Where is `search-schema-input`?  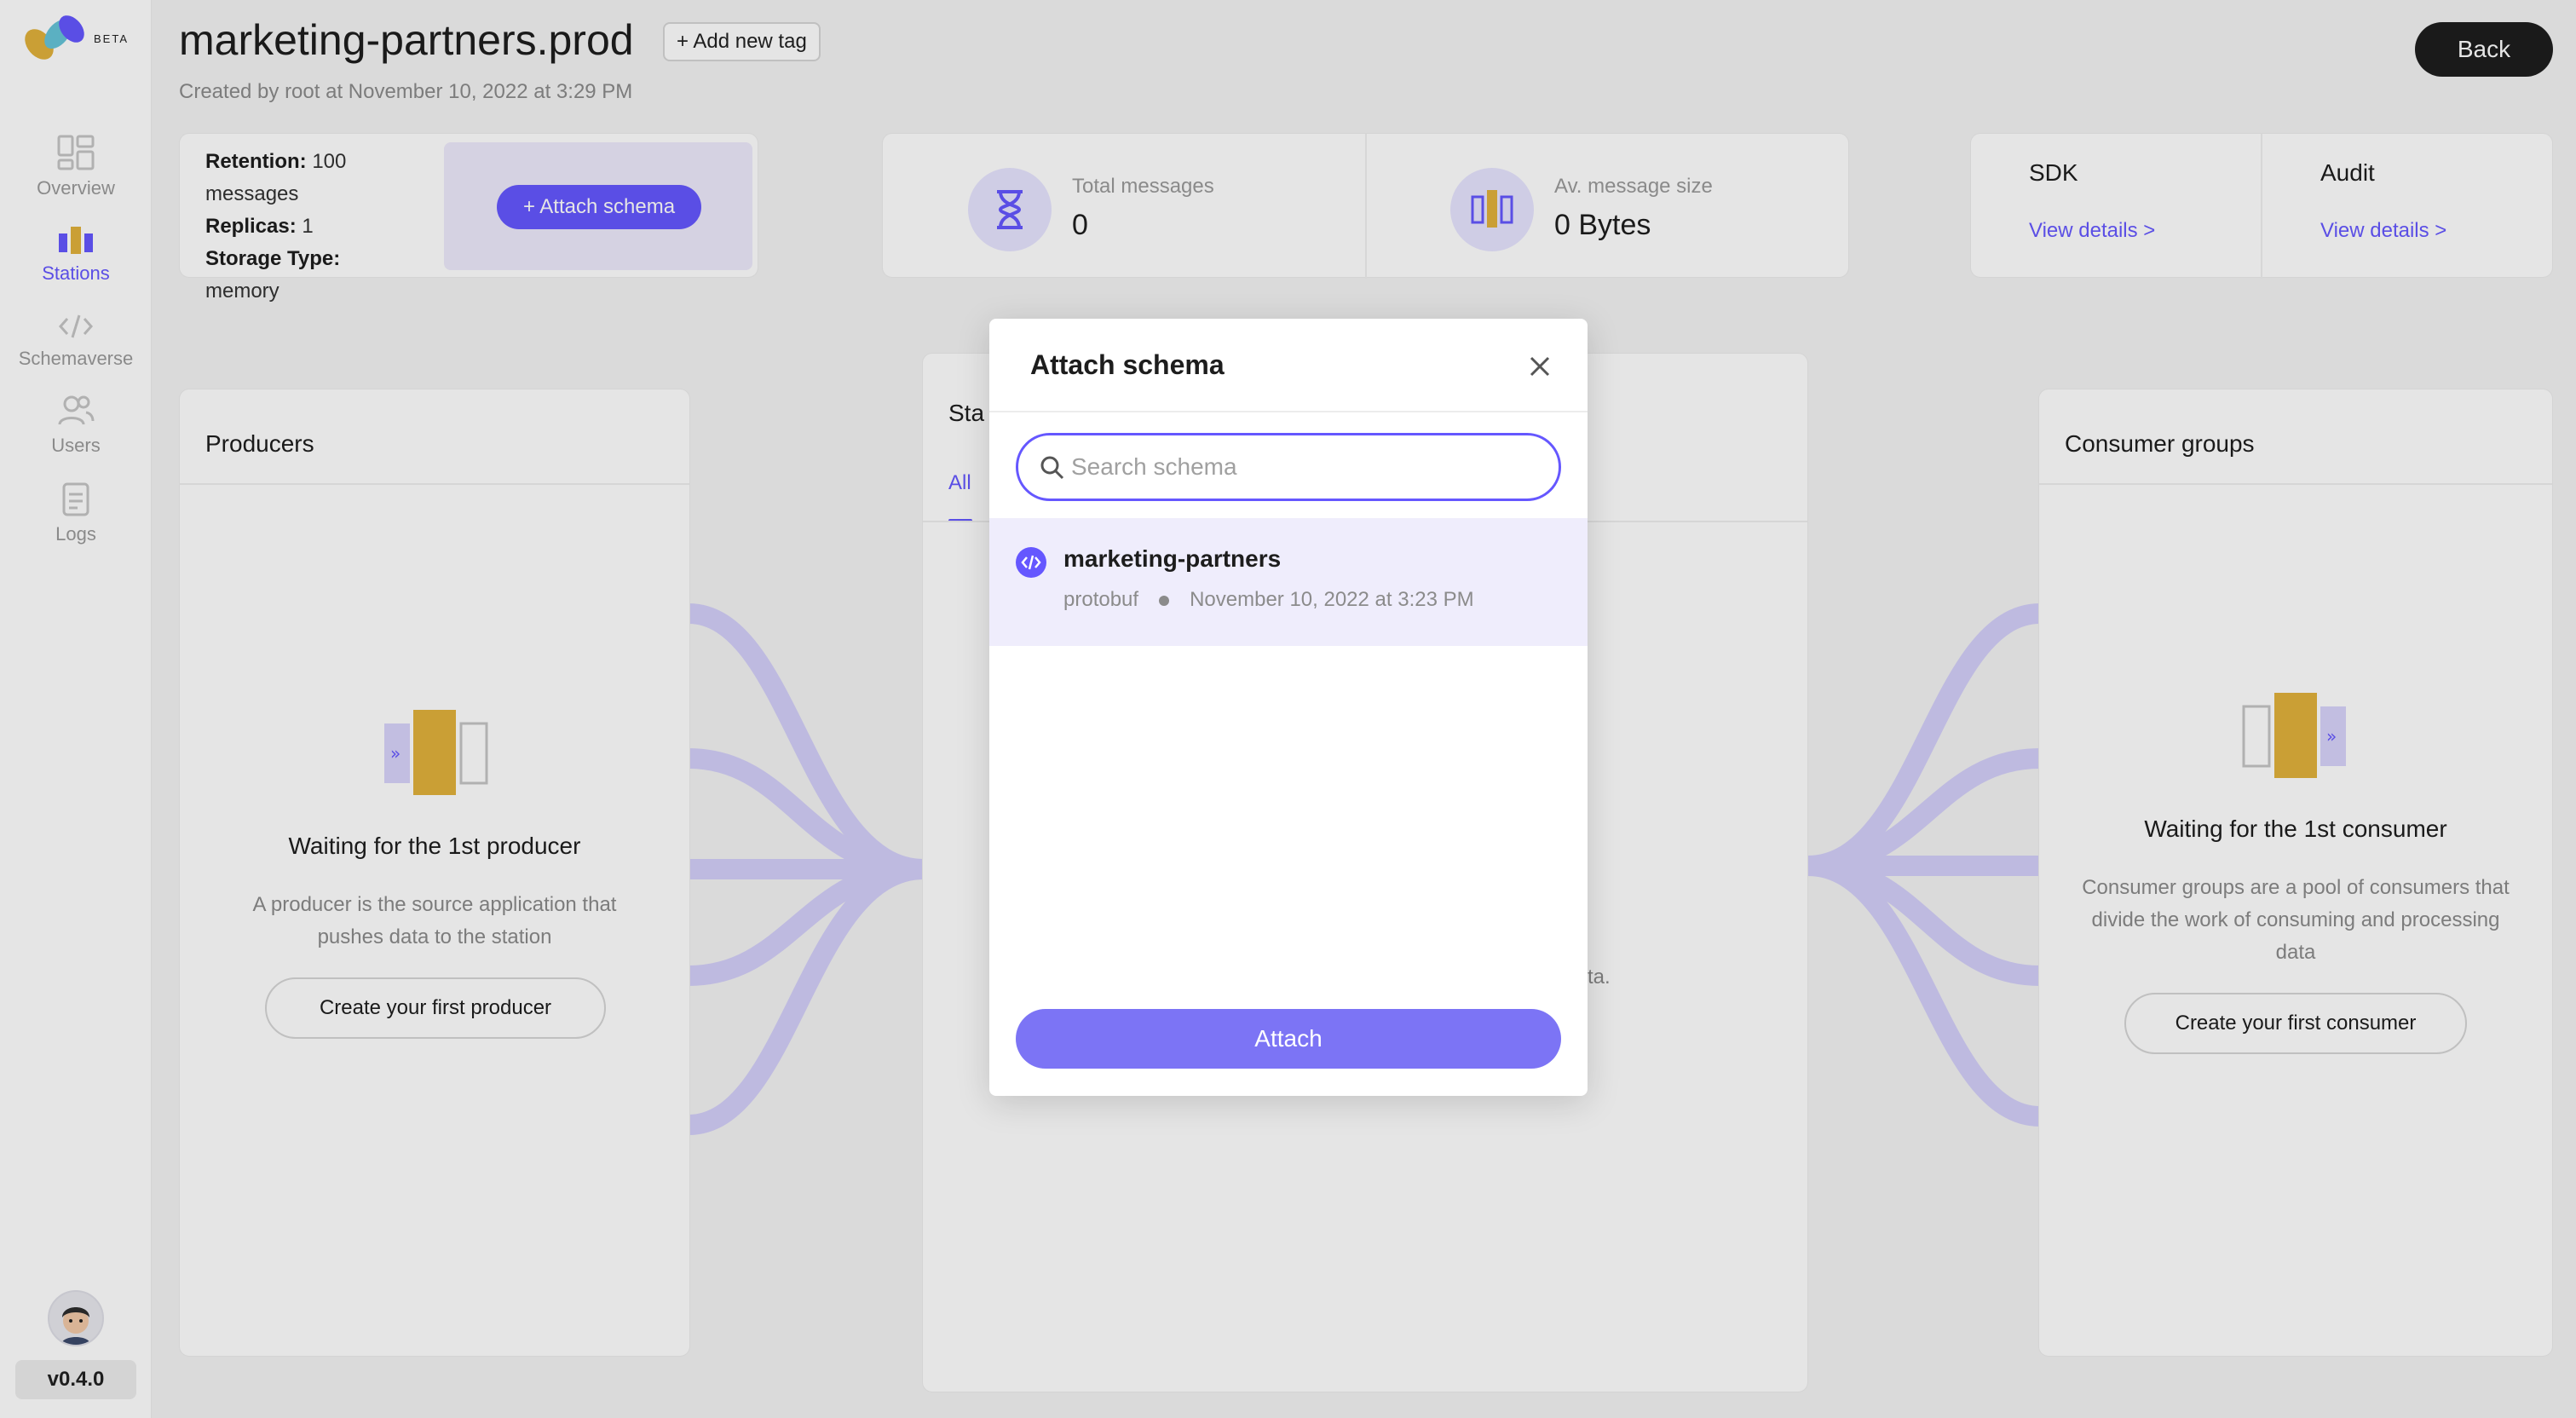 search-schema-input is located at coordinates (1301, 467).